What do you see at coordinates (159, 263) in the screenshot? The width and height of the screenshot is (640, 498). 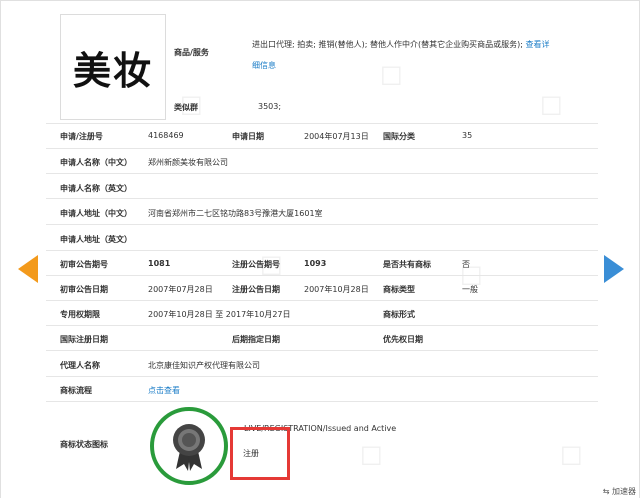 I see `prelim-no-value: 1081` at bounding box center [159, 263].